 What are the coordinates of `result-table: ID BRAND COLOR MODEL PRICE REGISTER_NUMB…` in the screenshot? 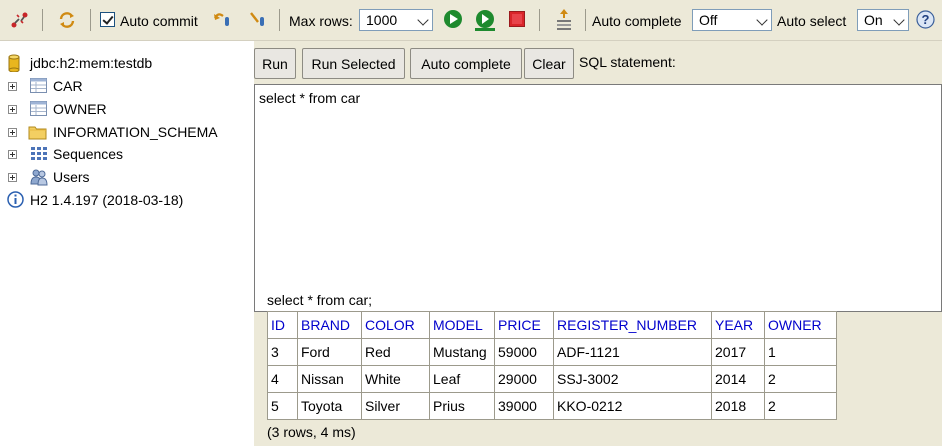 It's located at (552, 365).